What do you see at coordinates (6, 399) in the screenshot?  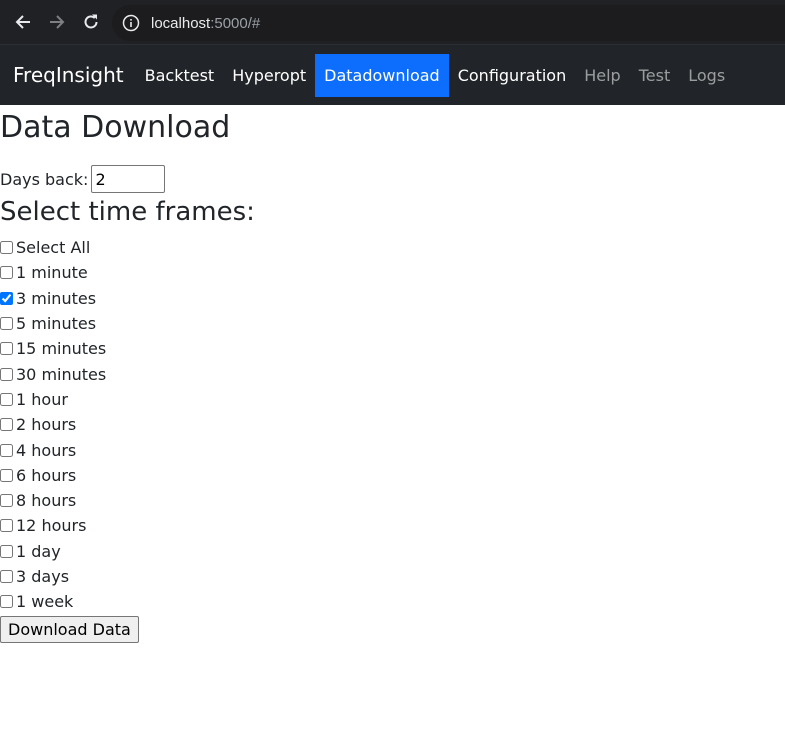 I see `timeframe-checkbox-1h` at bounding box center [6, 399].